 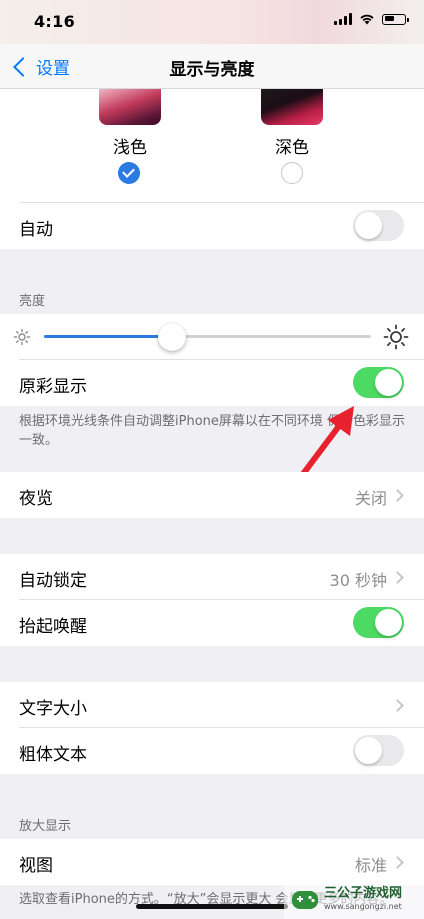 I want to click on auto-toggle, so click(x=378, y=225).